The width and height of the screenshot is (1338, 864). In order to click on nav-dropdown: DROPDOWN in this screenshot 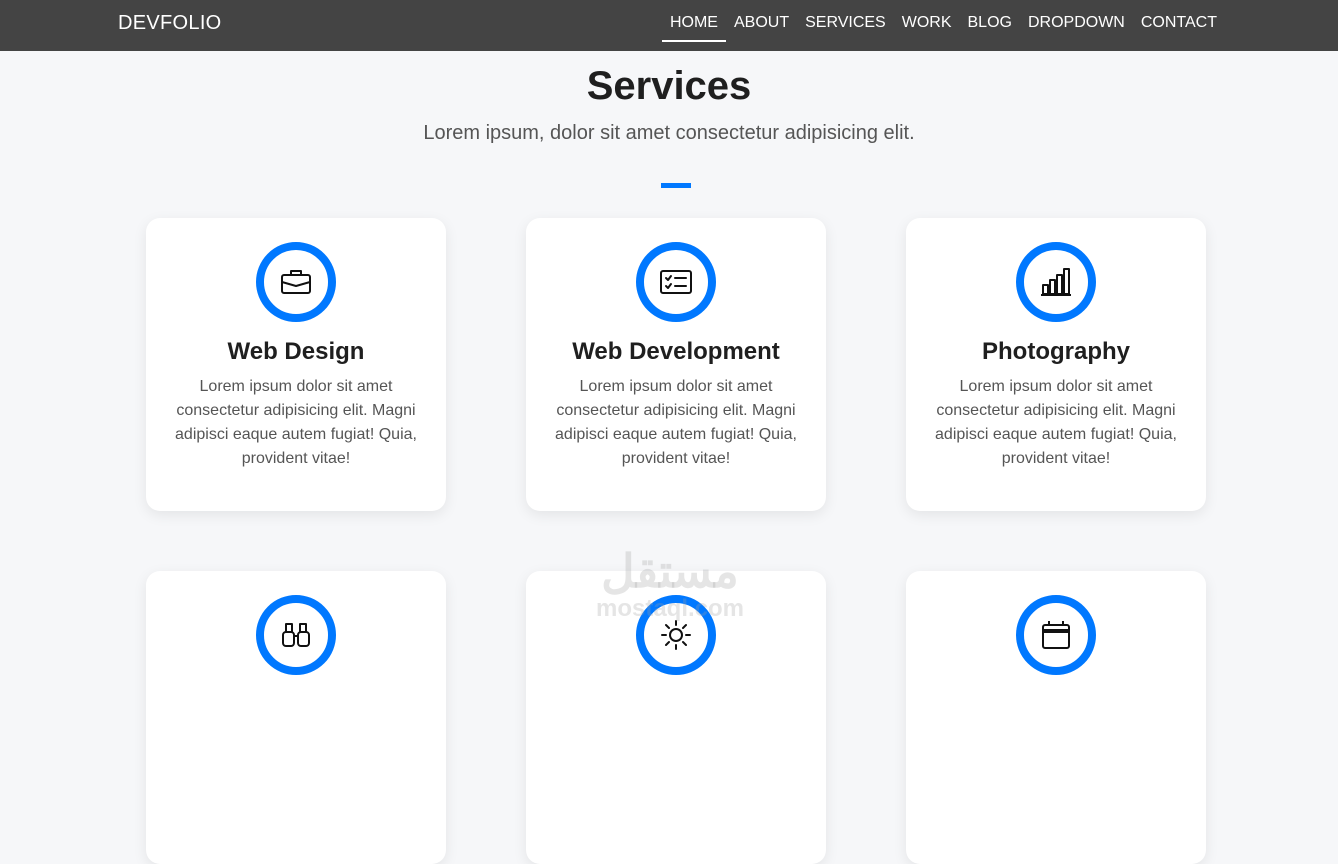, I will do `click(1076, 25)`.